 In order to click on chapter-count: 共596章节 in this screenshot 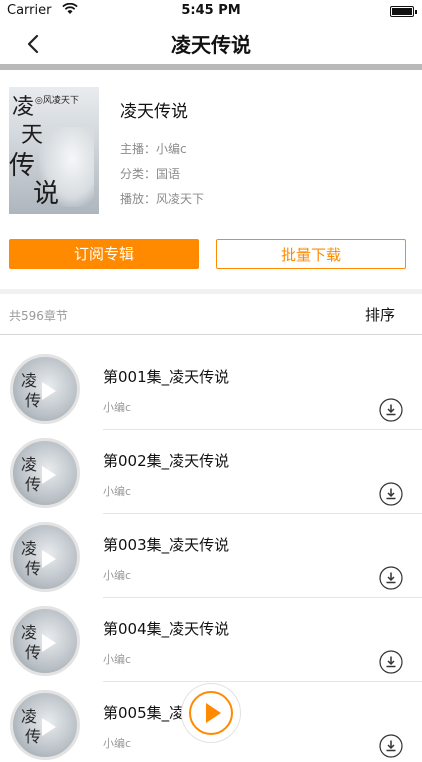, I will do `click(38, 316)`.